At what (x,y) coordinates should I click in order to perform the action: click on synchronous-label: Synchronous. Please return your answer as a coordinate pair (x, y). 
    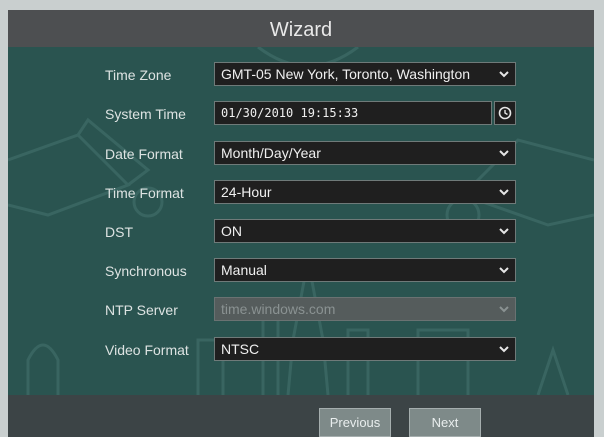
    Looking at the image, I should click on (146, 271).